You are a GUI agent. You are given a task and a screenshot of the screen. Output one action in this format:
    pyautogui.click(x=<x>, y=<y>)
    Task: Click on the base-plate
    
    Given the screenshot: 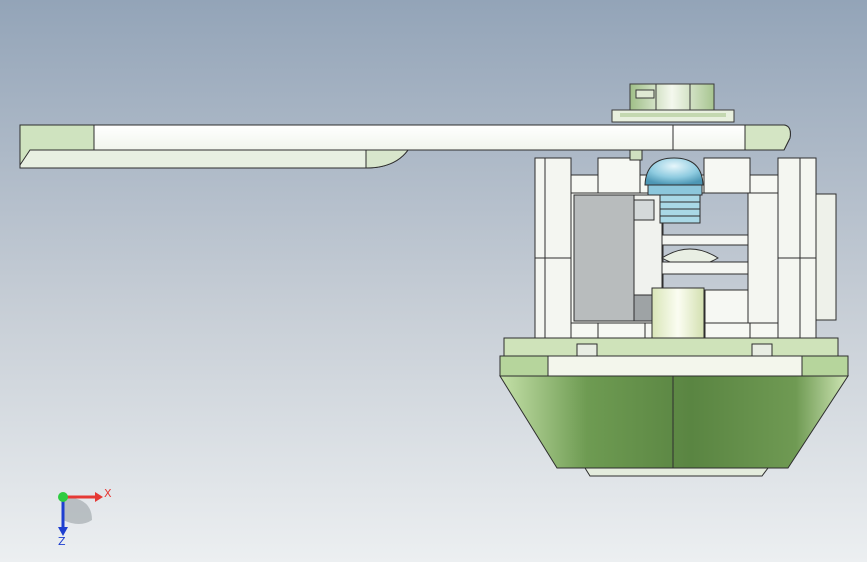 What is the action you would take?
    pyautogui.click(x=674, y=357)
    